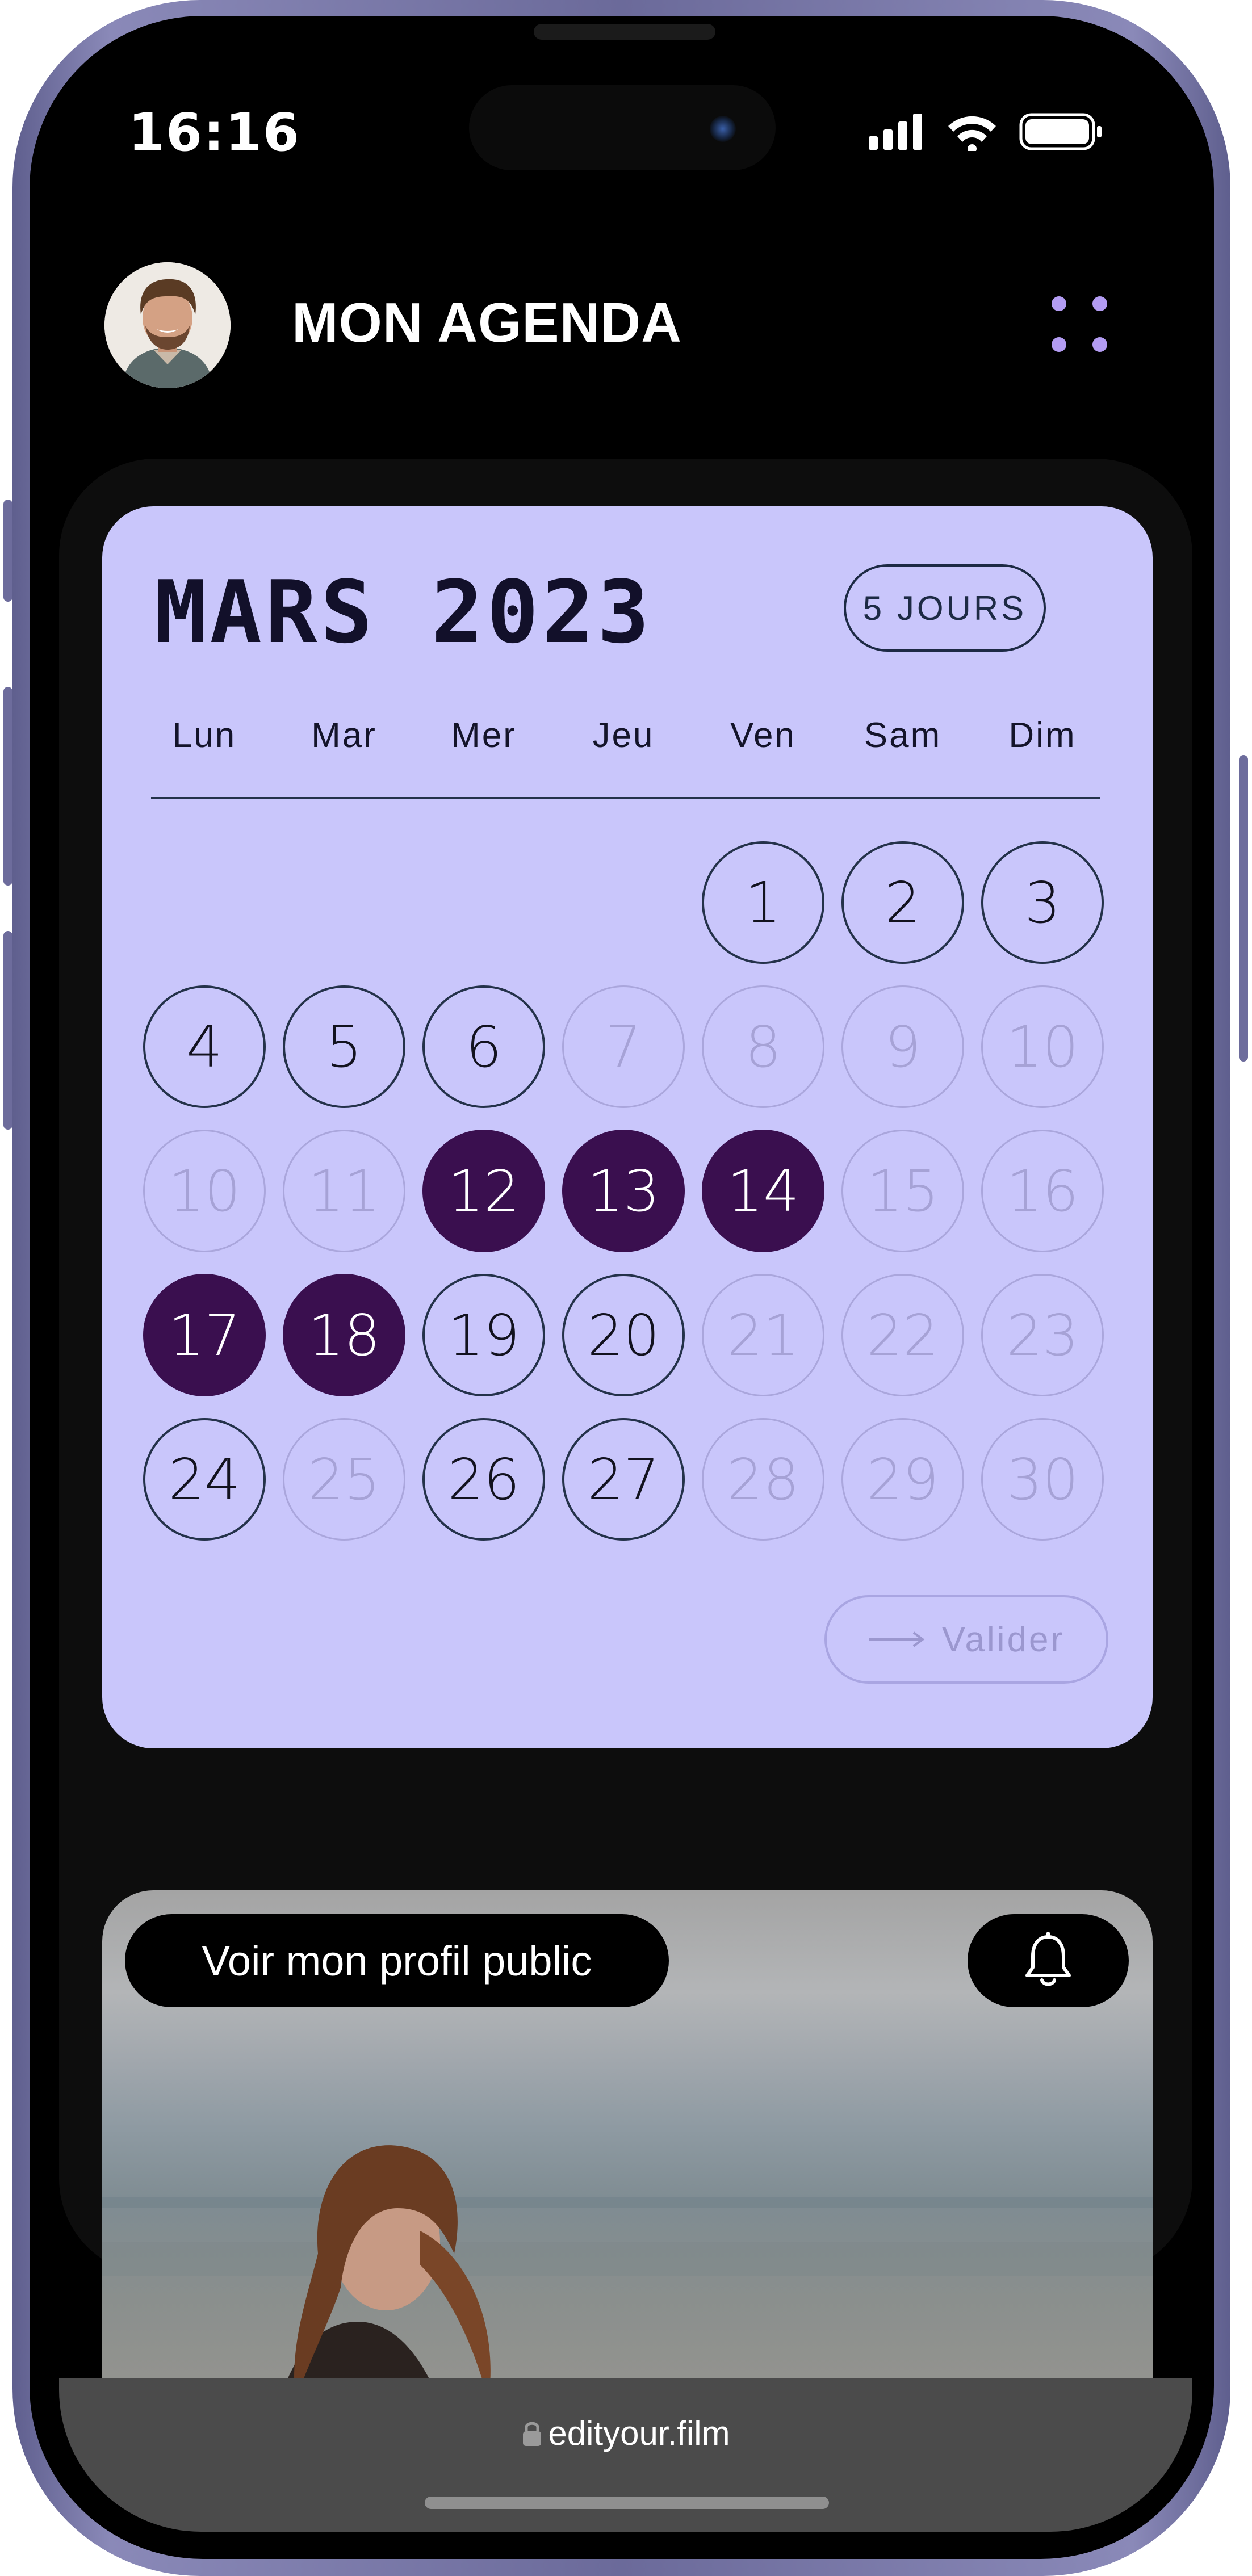 The image size is (1252, 2576). What do you see at coordinates (623, 736) in the screenshot?
I see `weekday-label: Jeu` at bounding box center [623, 736].